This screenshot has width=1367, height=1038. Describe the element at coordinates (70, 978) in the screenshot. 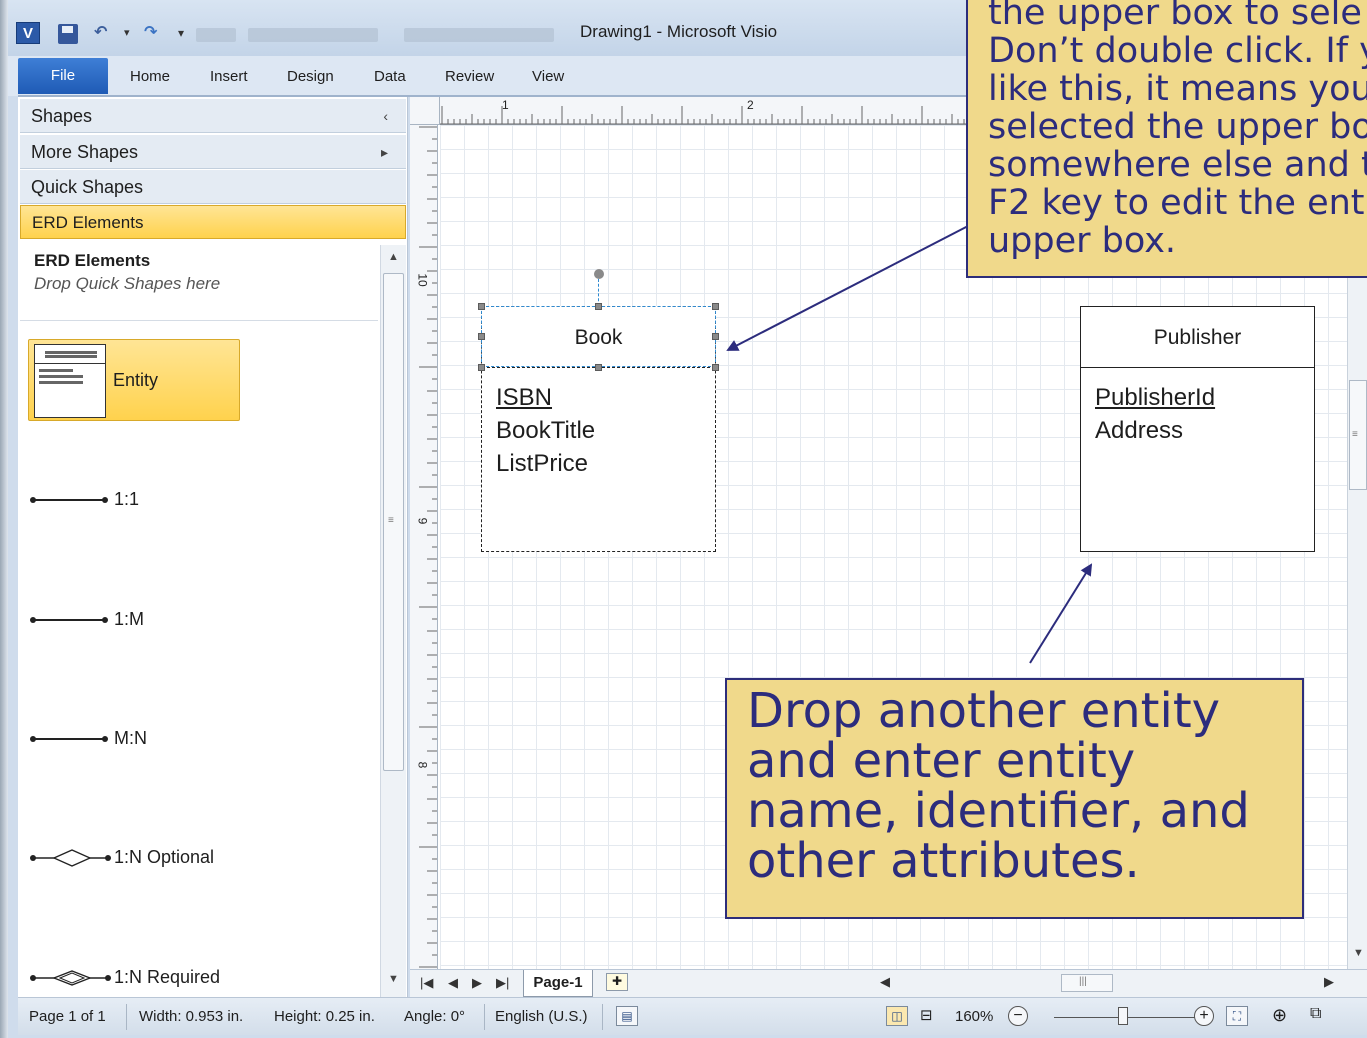

I see `double-diamond-connector-icon` at that location.